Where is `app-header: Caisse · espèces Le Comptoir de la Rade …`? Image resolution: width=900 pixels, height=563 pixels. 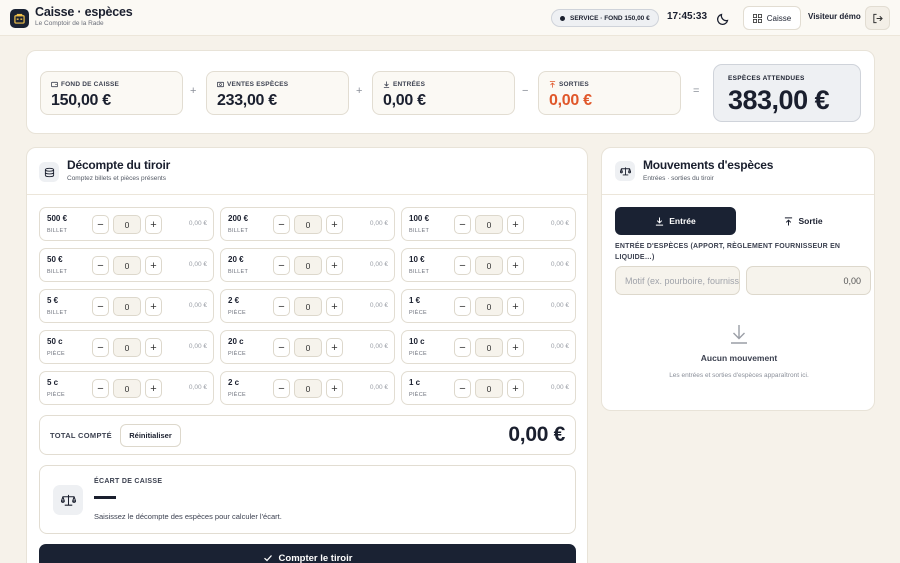 app-header: Caisse · espèces Le Comptoir de la Rade … is located at coordinates (450, 18).